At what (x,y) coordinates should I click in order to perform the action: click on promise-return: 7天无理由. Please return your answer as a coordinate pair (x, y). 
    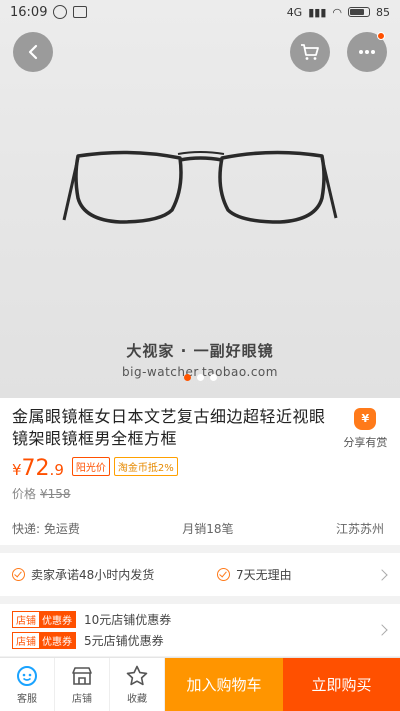
    Looking at the image, I should click on (254, 574).